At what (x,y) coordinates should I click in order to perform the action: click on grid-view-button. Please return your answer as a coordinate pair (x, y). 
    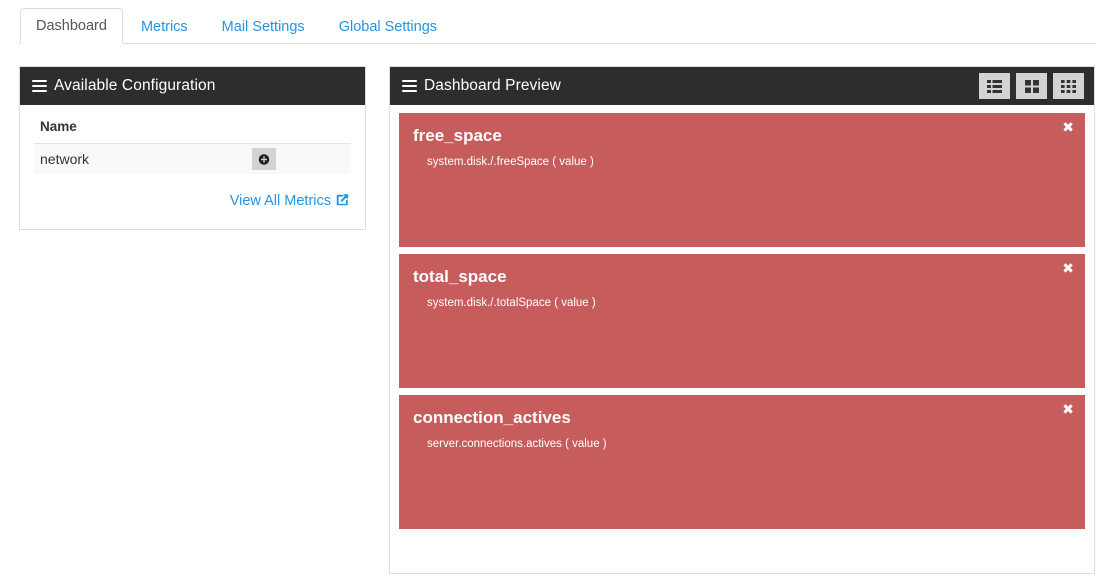
    Looking at the image, I should click on (1068, 86).